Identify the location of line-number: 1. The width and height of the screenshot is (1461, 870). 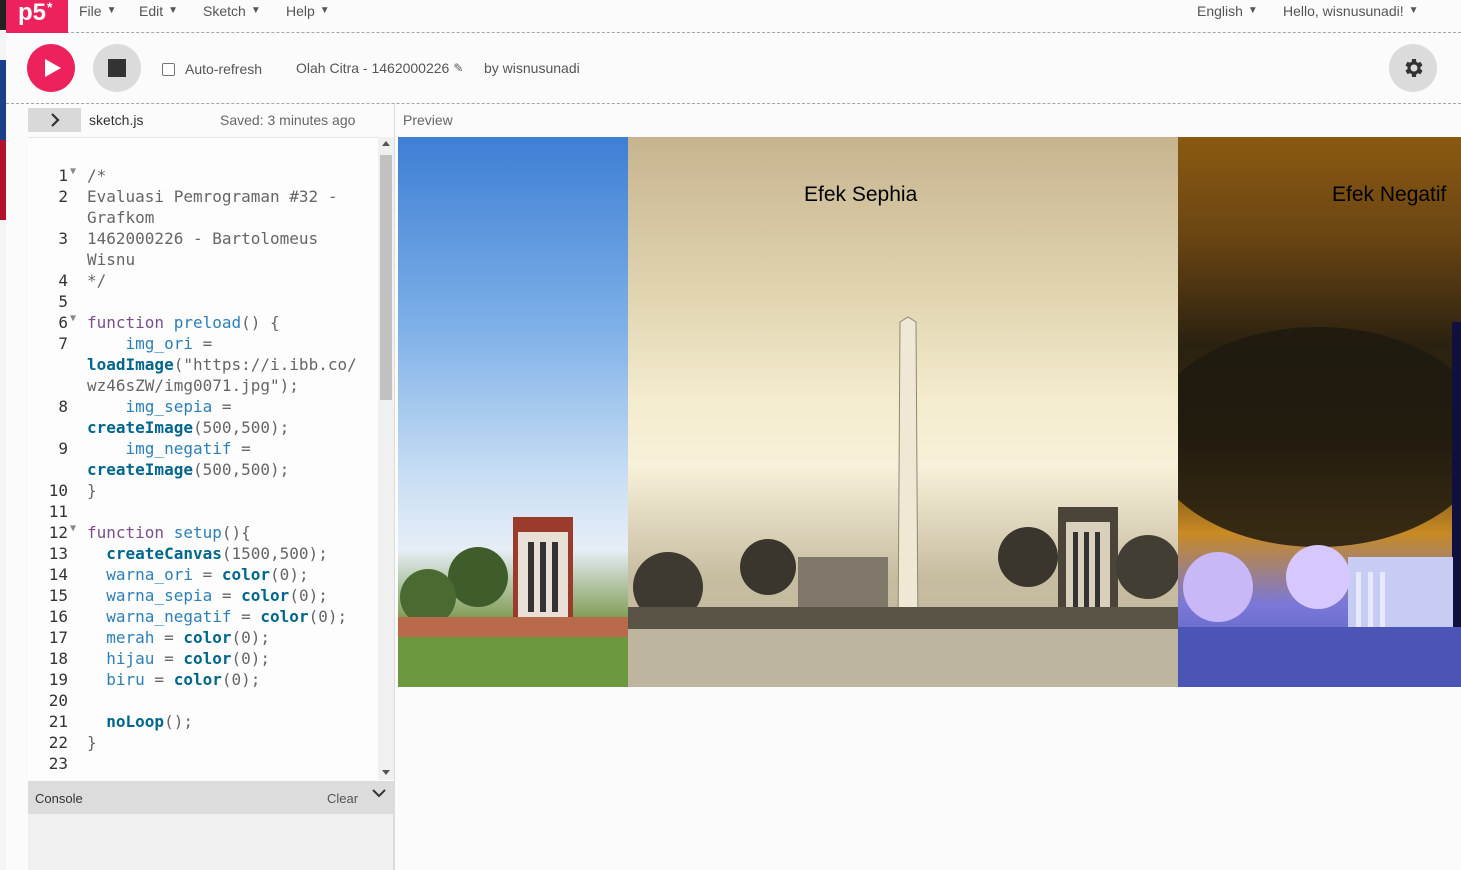
(63, 175).